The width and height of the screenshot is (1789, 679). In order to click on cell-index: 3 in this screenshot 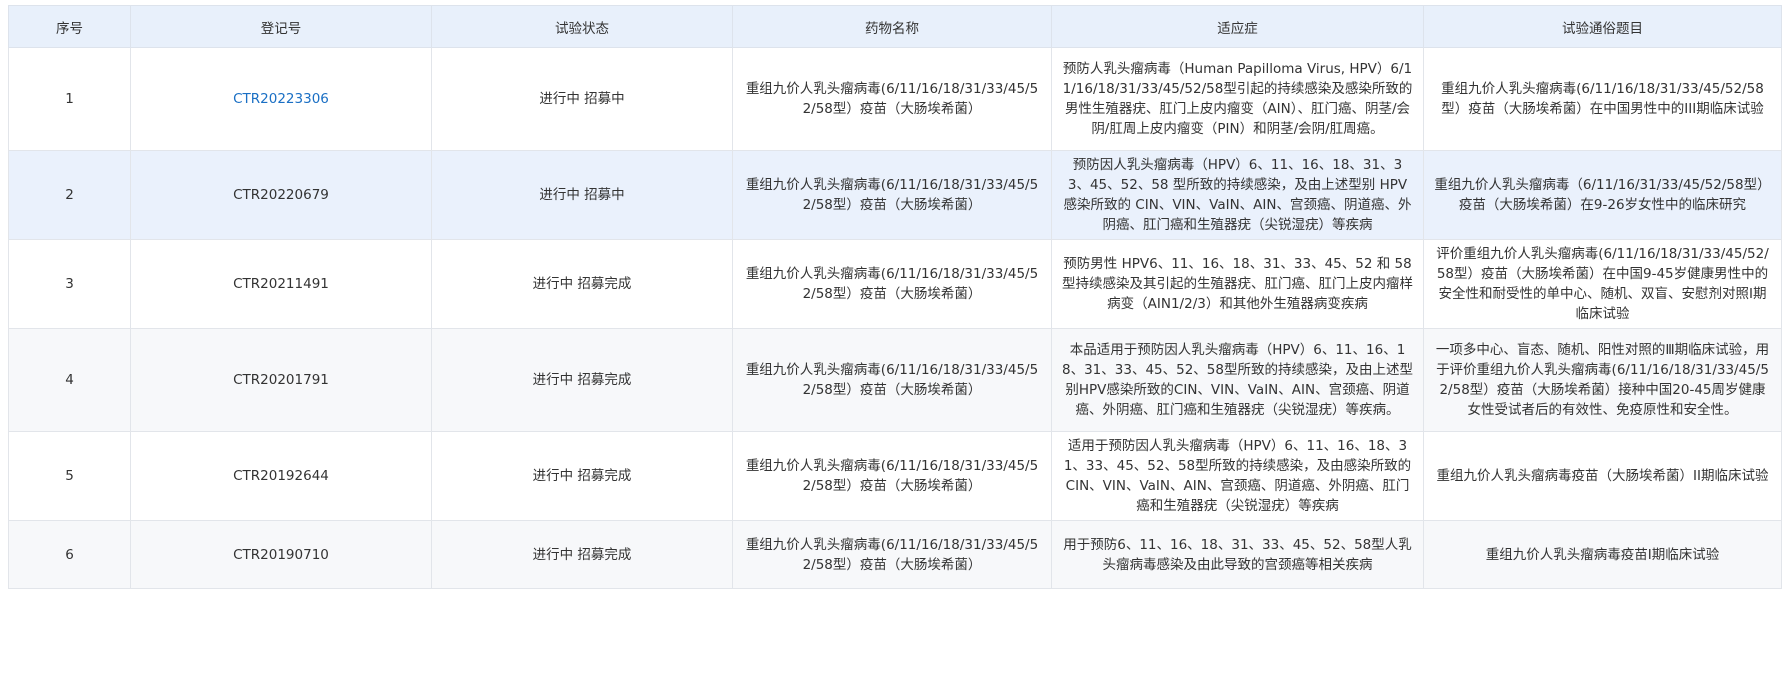, I will do `click(69, 284)`.